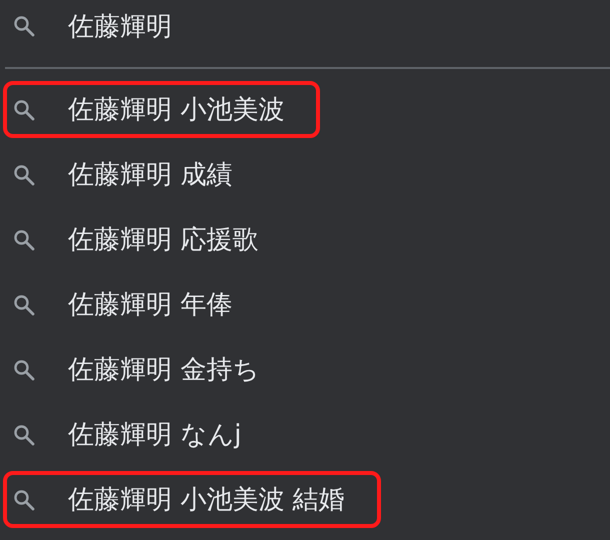 This screenshot has width=610, height=540. What do you see at coordinates (148, 239) in the screenshot?
I see `suggestion-item: 佐藤輝明 応援歌` at bounding box center [148, 239].